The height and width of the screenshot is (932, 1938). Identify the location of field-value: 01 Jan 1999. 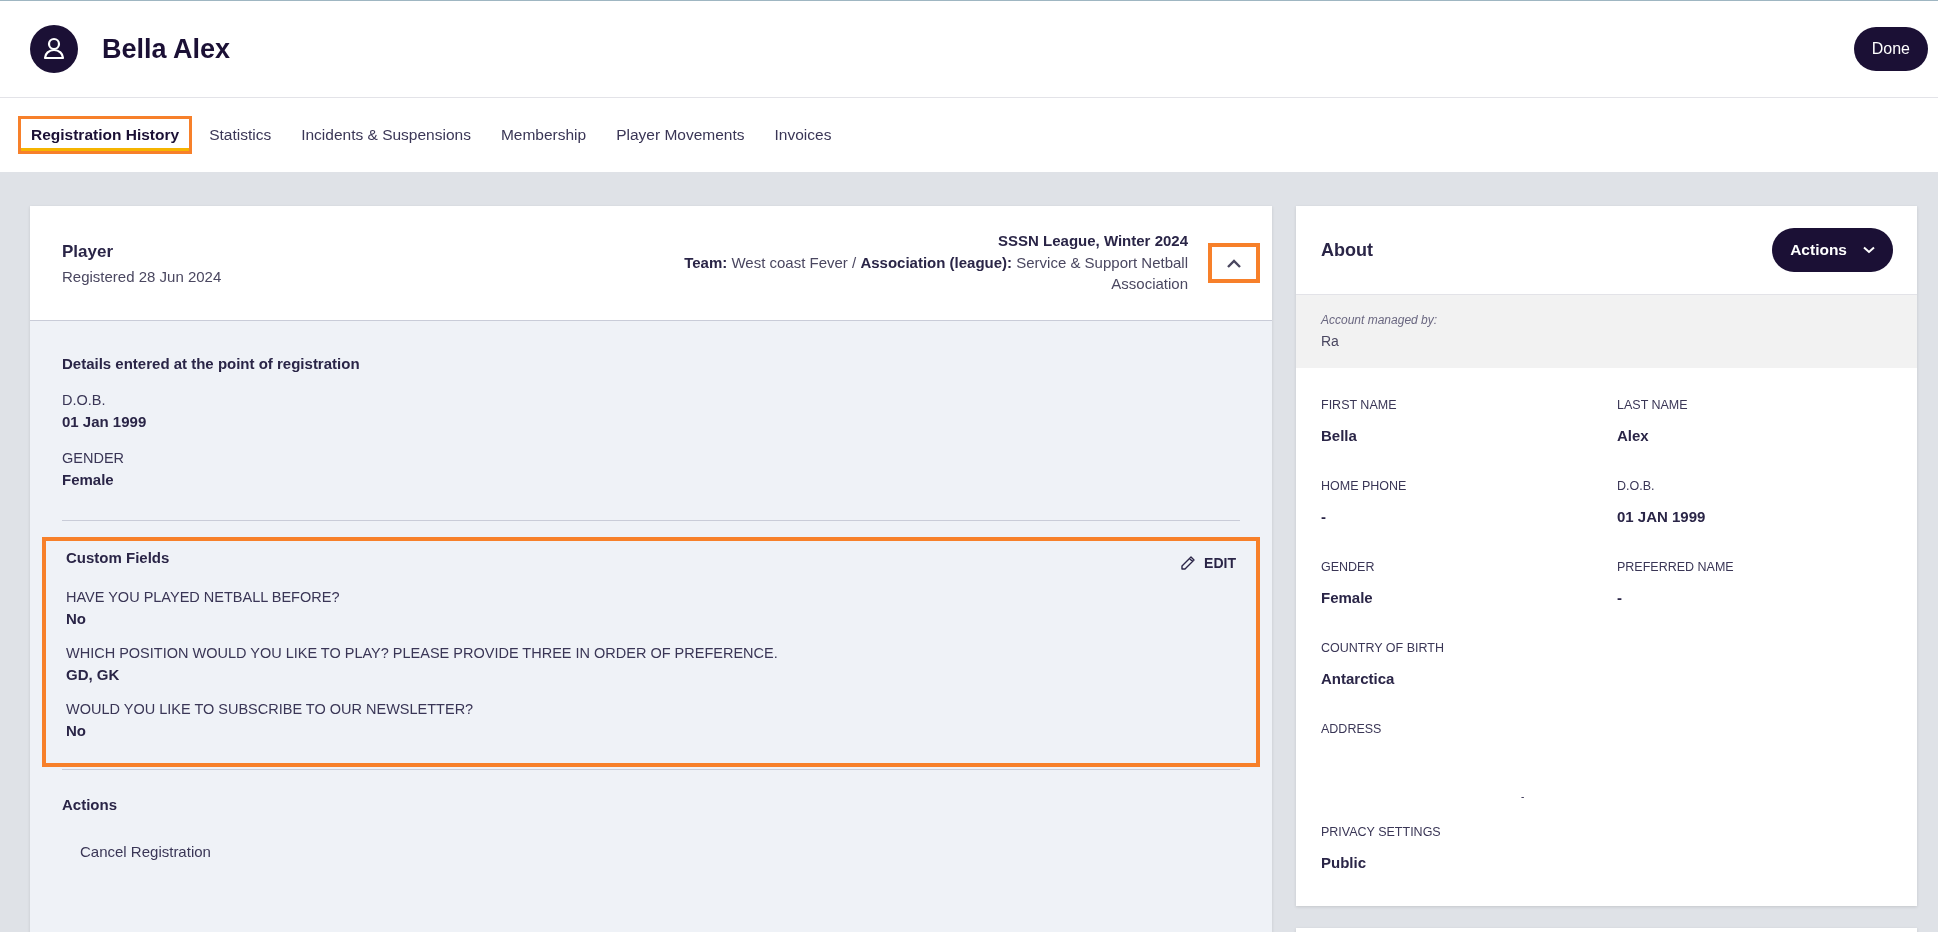
(105, 421).